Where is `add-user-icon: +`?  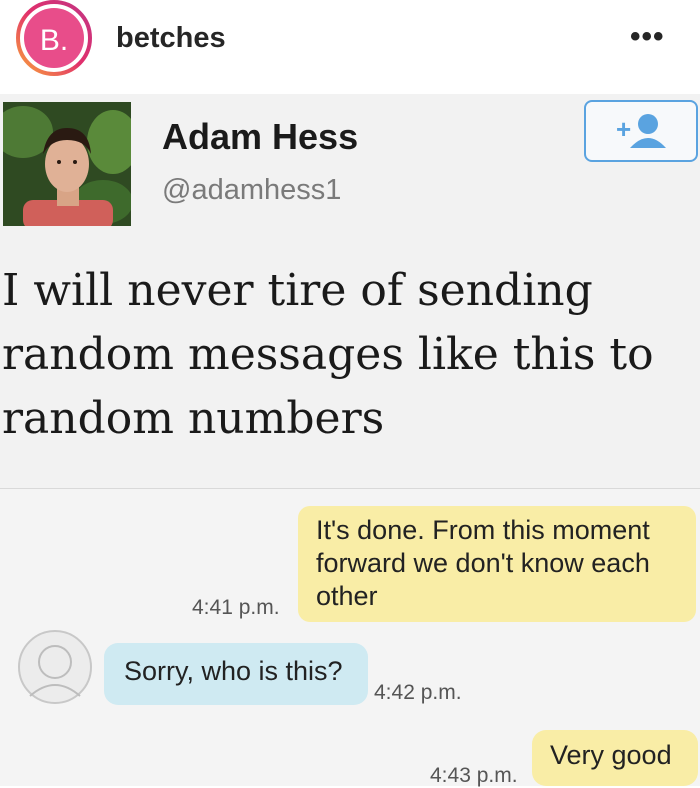 add-user-icon: + is located at coordinates (641, 131).